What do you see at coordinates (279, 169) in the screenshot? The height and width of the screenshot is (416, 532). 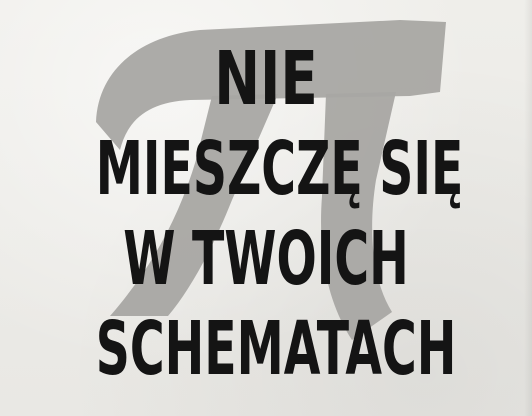 I see `slogan-line-2: MIESZCZĘ SIĘ` at bounding box center [279, 169].